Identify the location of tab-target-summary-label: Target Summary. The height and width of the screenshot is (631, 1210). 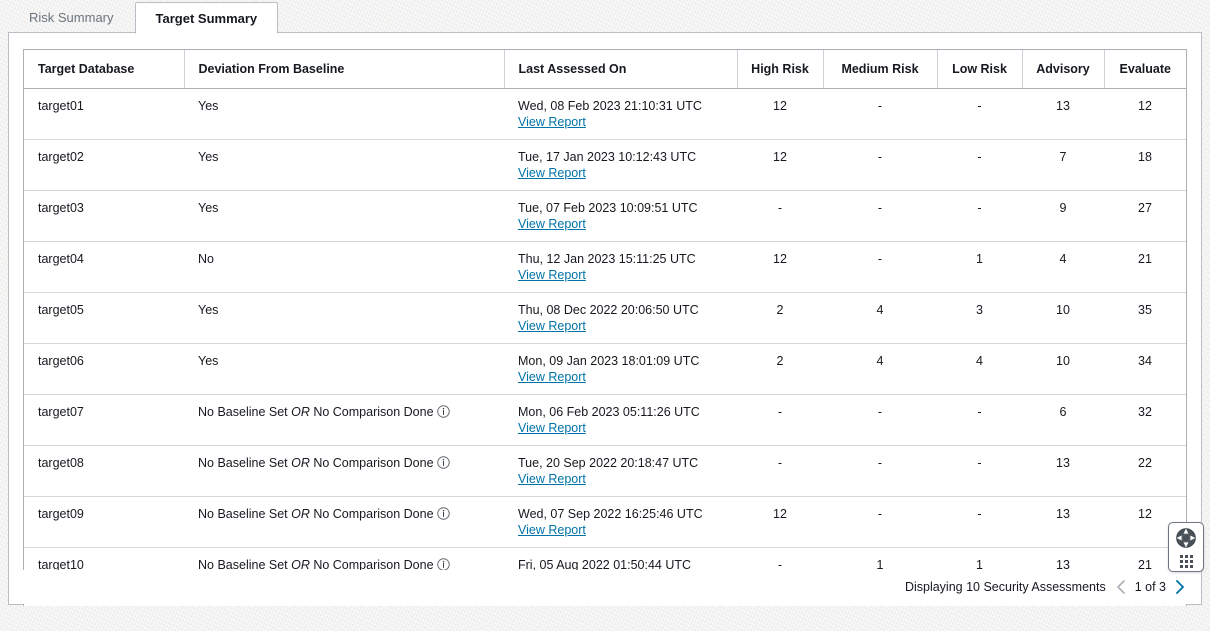
(206, 18).